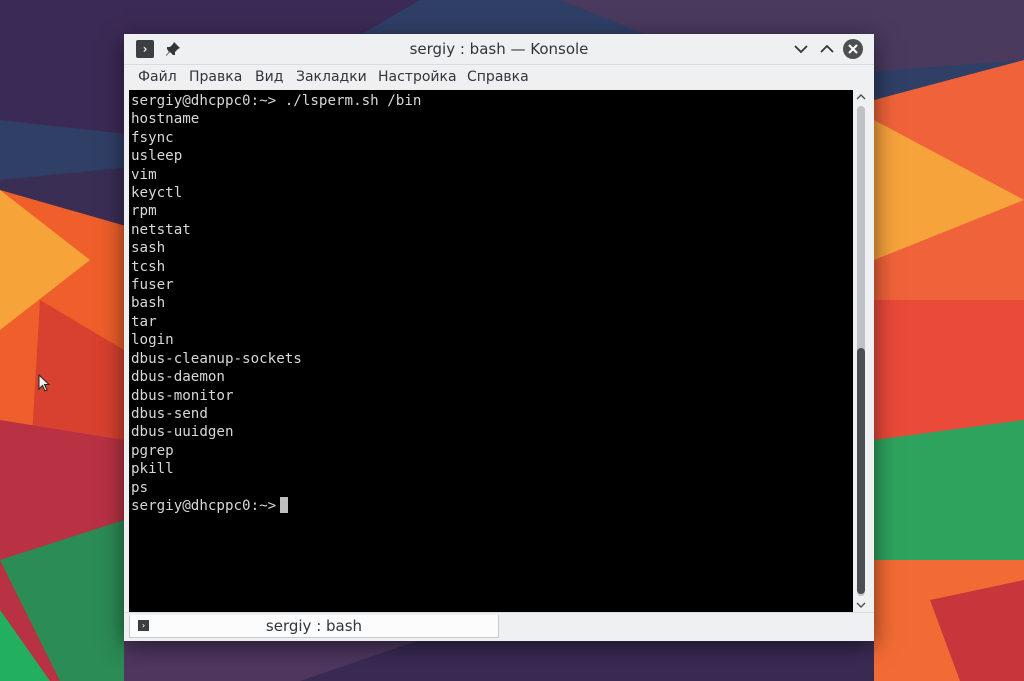 The image size is (1024, 681). I want to click on terminal-line: tcsh, so click(148, 266).